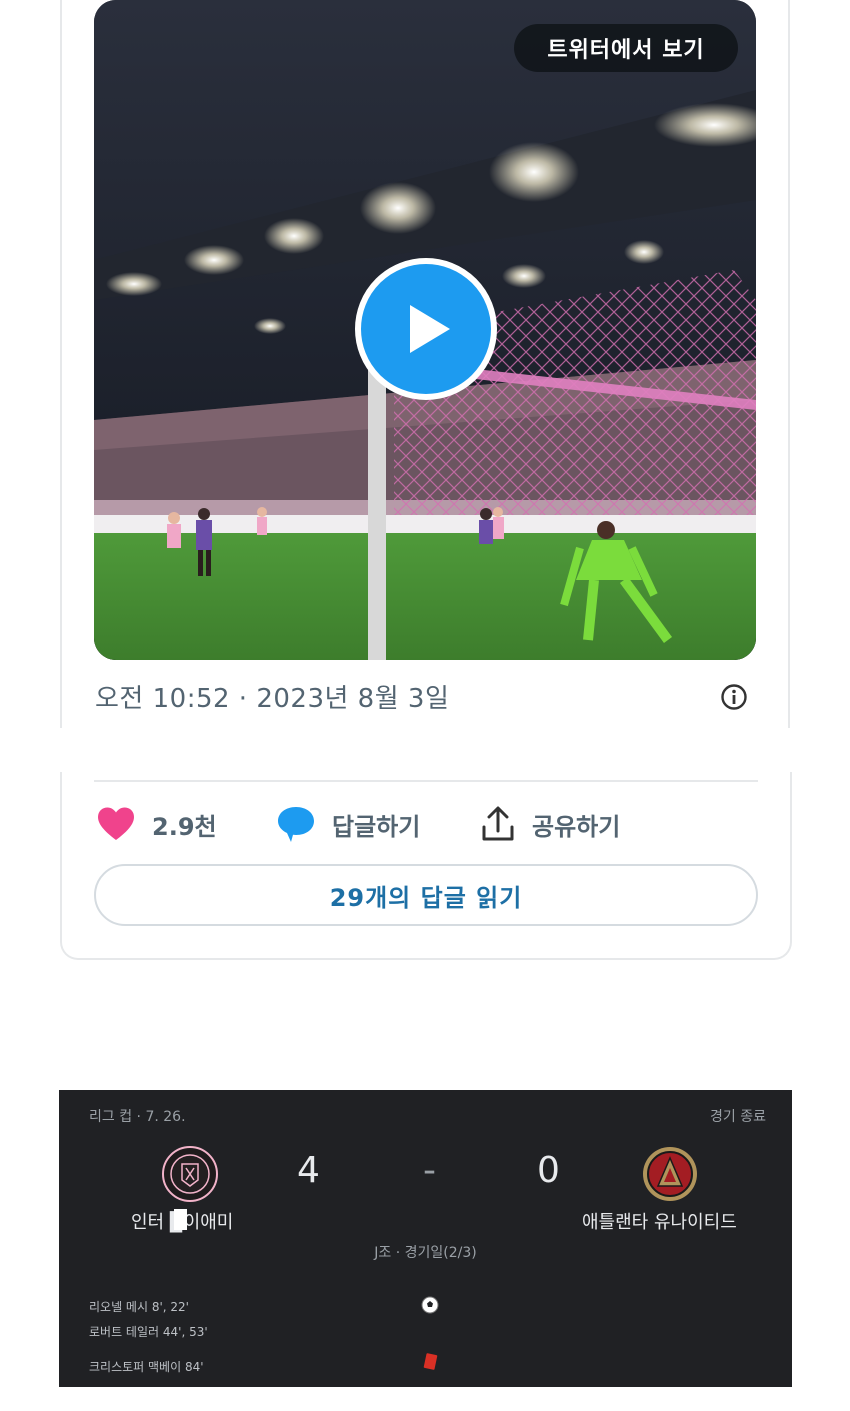 The width and height of the screenshot is (850, 1411). Describe the element at coordinates (576, 826) in the screenshot. I see `share-label: 공유하기` at that location.